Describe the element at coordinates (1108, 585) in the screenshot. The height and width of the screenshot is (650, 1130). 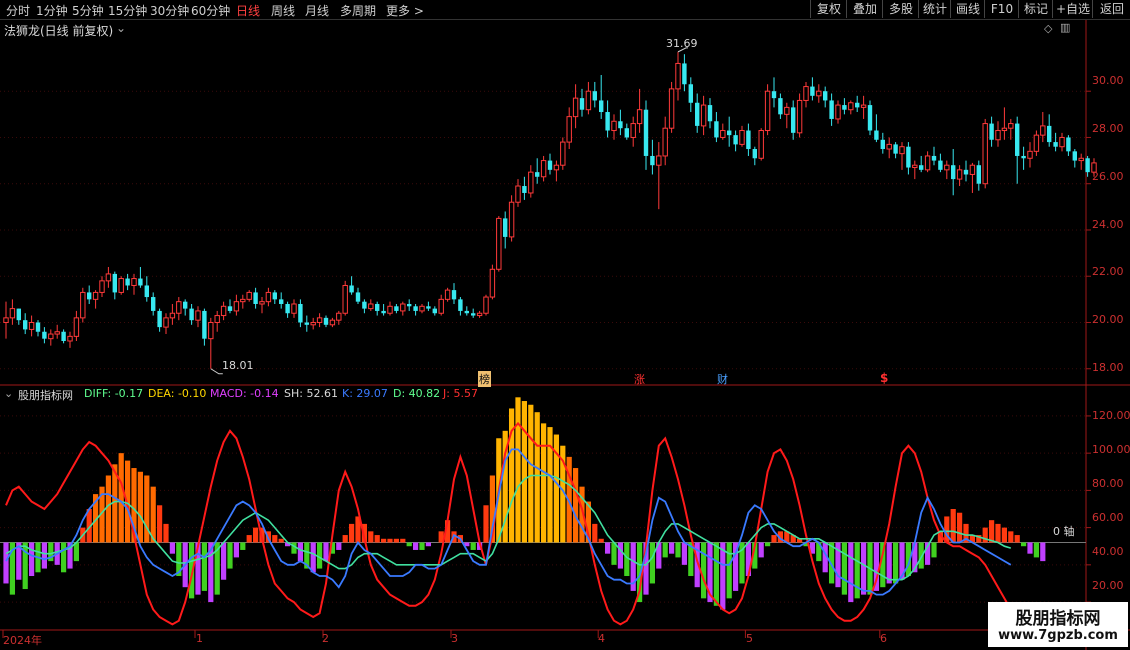
I see `indicator-tick: 20.00` at that location.